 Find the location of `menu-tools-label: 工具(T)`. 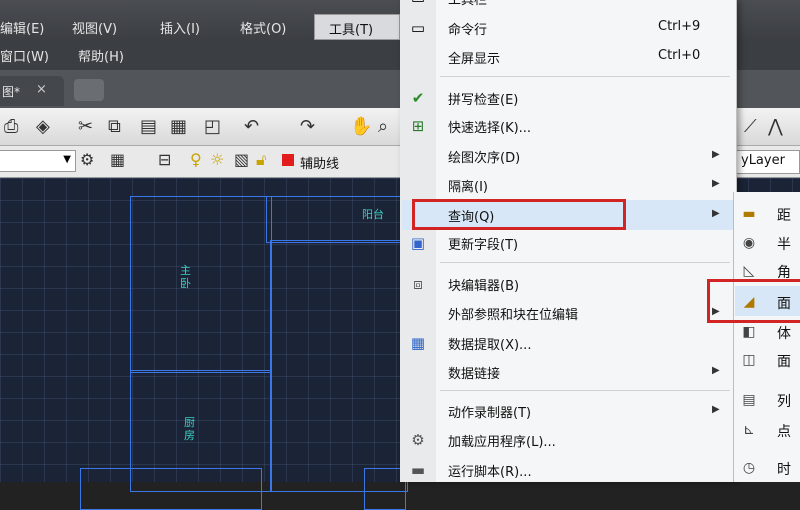

menu-tools-label: 工具(T) is located at coordinates (351, 30).